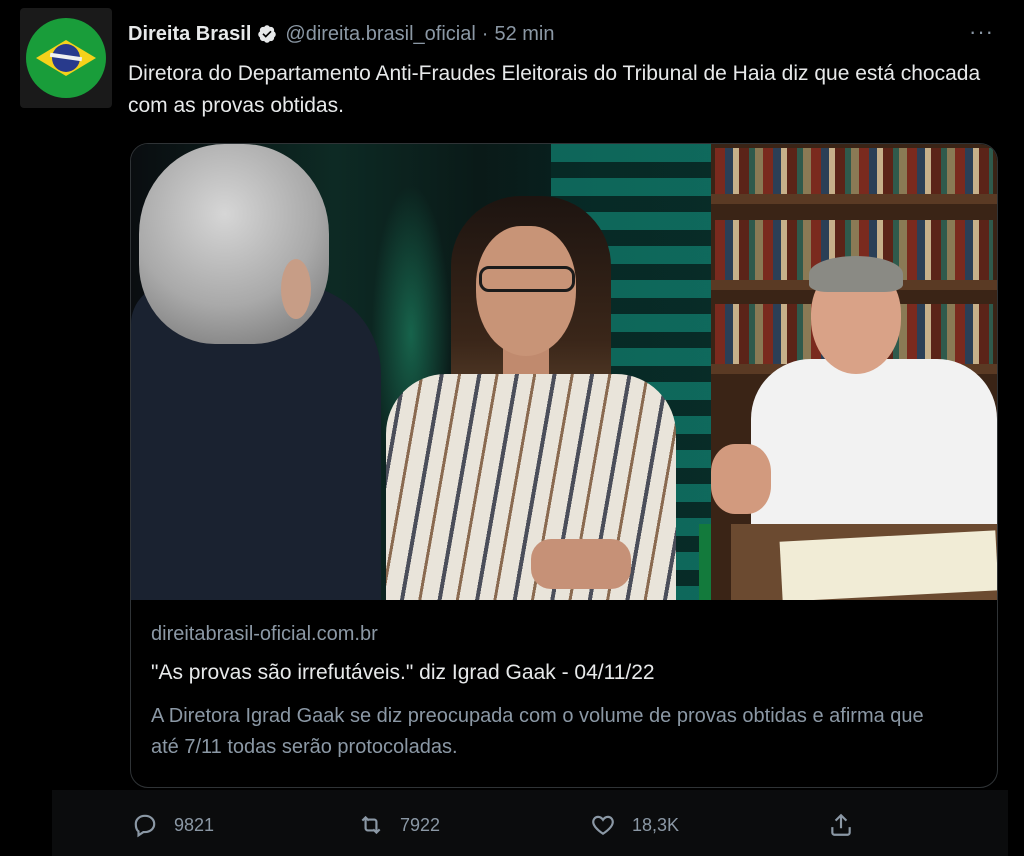 The image size is (1024, 856). Describe the element at coordinates (399, 825) in the screenshot. I see `retweet-button: 7922` at that location.